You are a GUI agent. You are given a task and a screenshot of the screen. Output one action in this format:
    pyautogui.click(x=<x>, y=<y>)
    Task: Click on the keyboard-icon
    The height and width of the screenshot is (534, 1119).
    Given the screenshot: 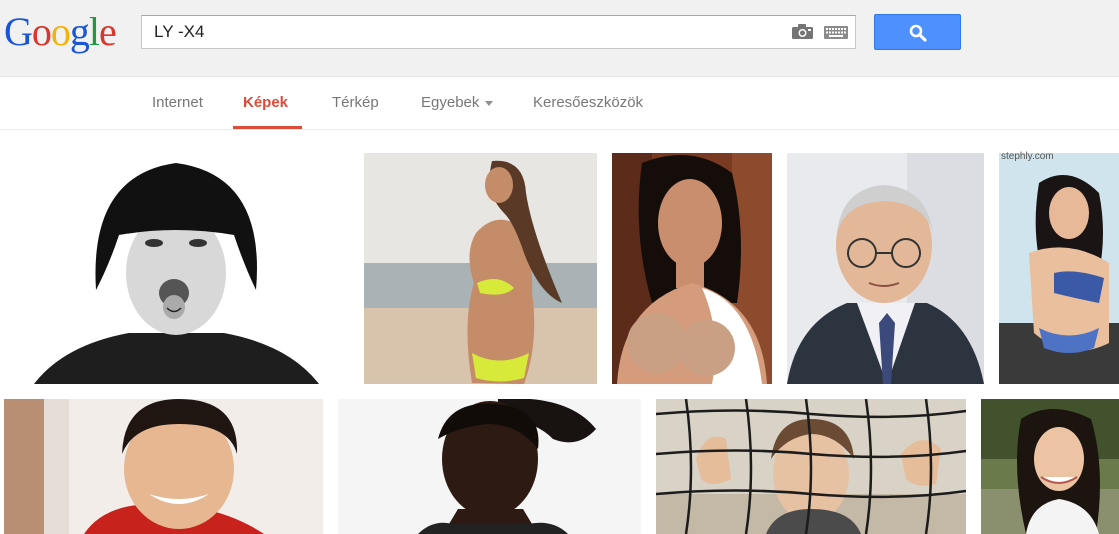 What is the action you would take?
    pyautogui.click(x=836, y=32)
    